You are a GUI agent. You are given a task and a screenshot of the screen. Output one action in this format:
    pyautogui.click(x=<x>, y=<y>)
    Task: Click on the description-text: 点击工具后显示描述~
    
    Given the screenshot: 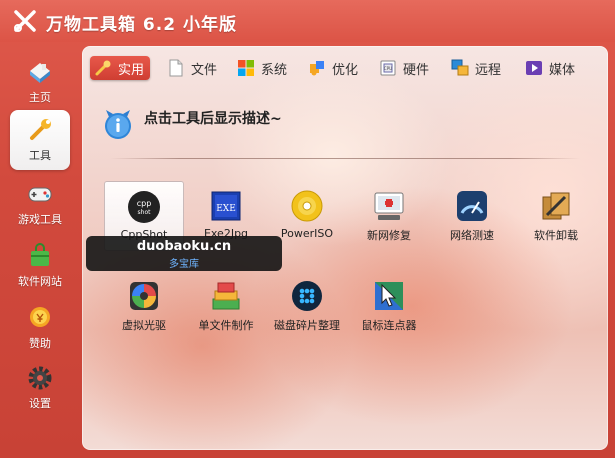 What is the action you would take?
    pyautogui.click(x=213, y=119)
    